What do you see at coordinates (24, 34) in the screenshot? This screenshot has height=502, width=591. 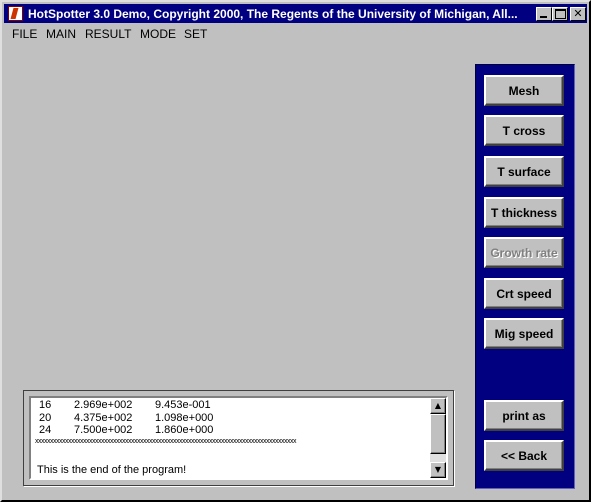 I see `menu-file: FILE` at bounding box center [24, 34].